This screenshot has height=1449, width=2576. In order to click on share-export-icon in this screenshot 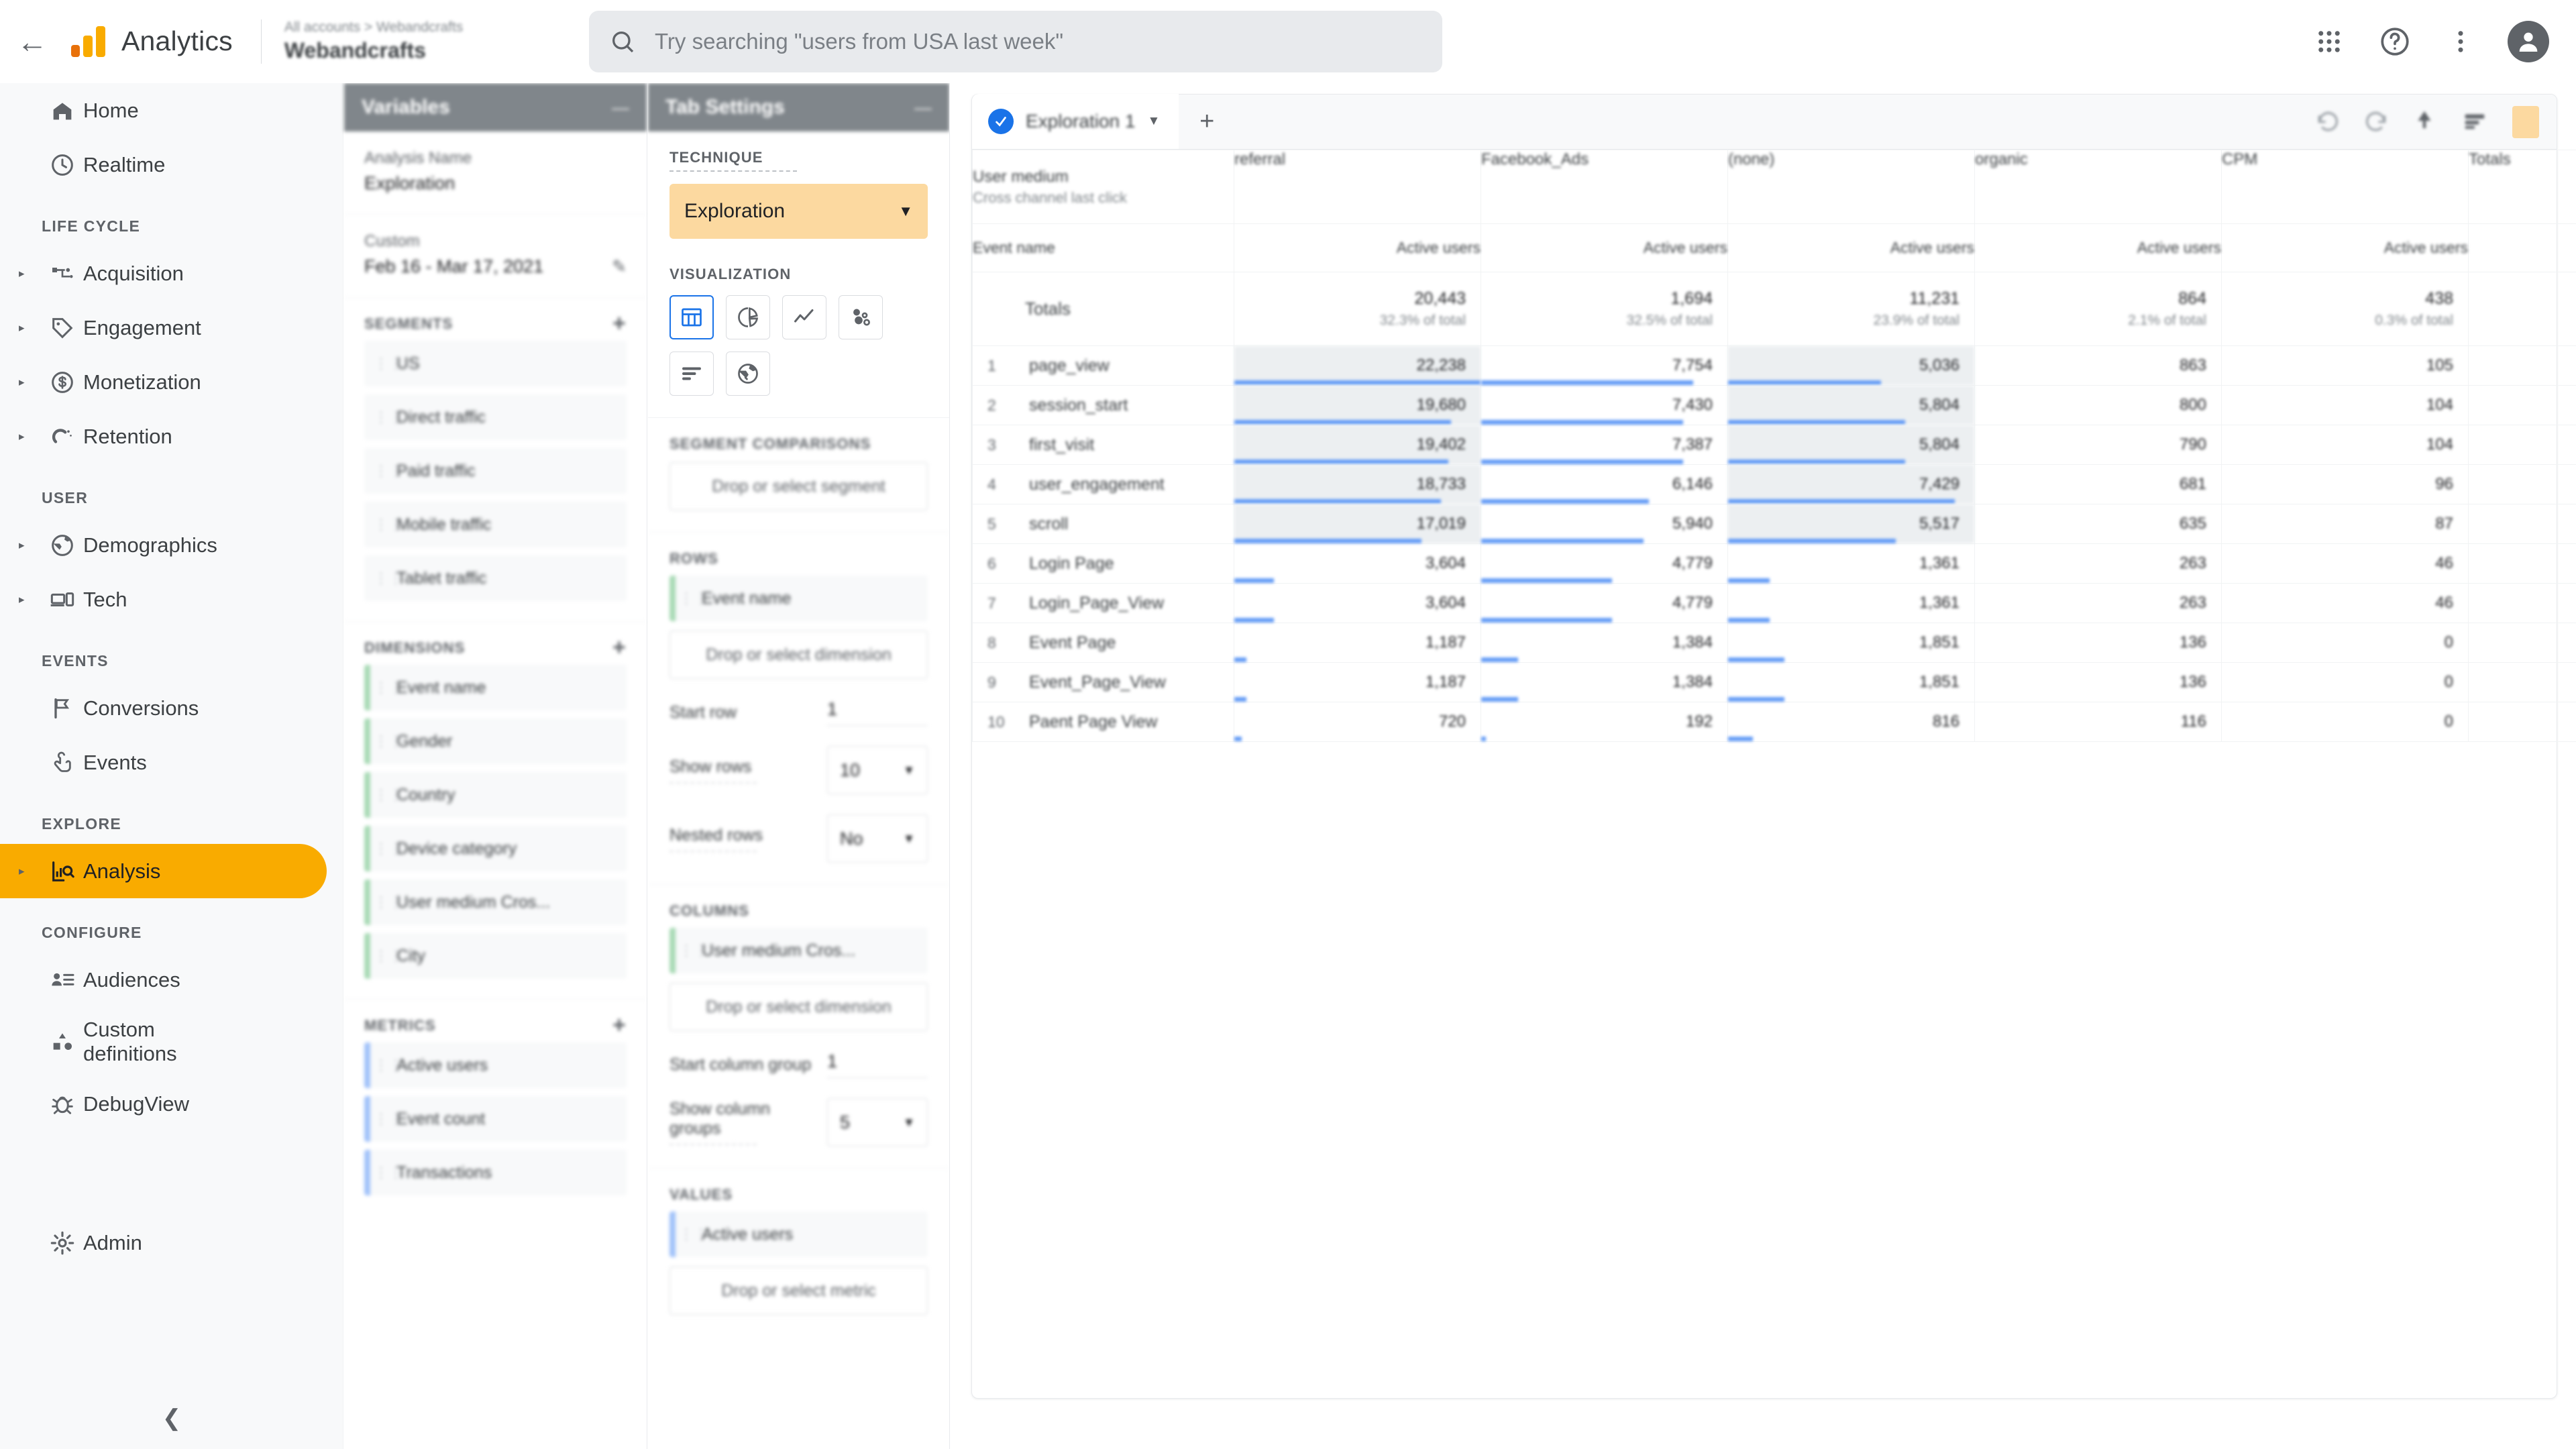, I will do `click(2424, 122)`.